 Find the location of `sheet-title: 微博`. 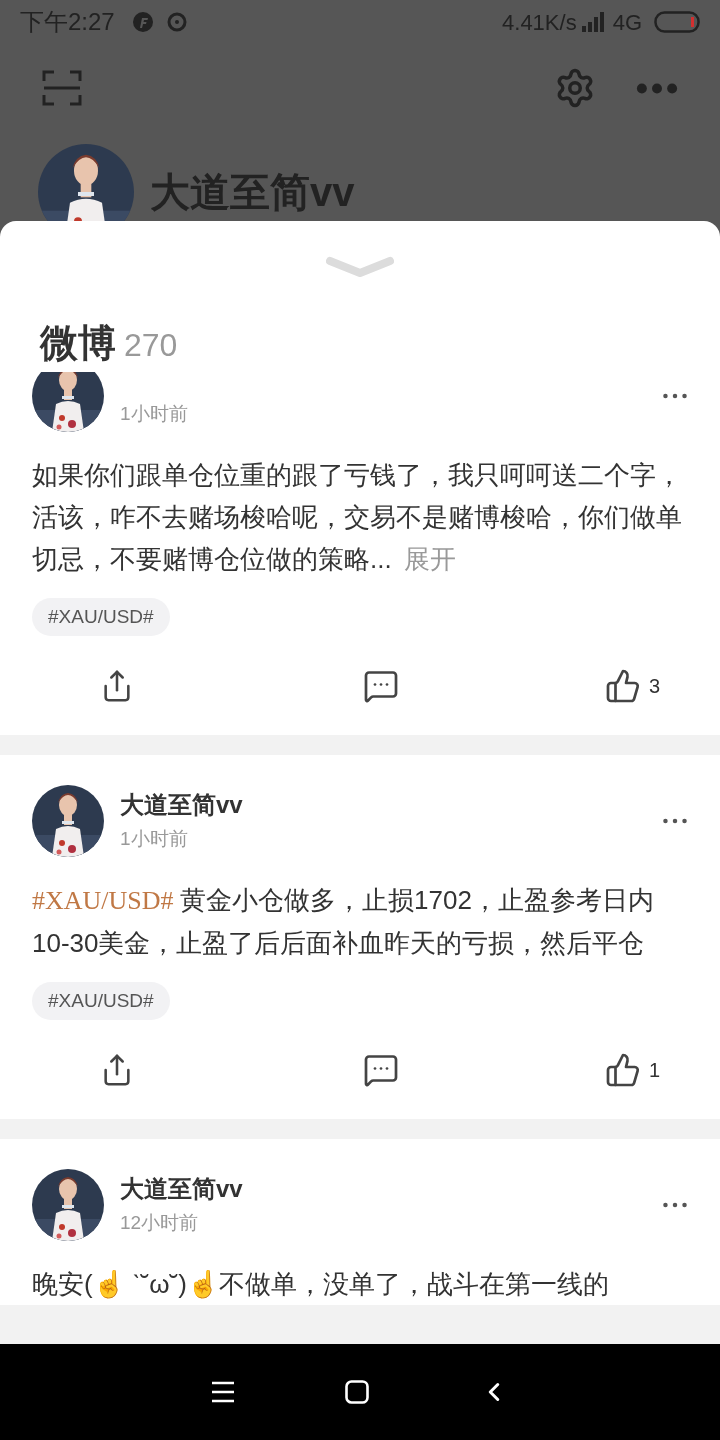

sheet-title: 微博 is located at coordinates (78, 343).